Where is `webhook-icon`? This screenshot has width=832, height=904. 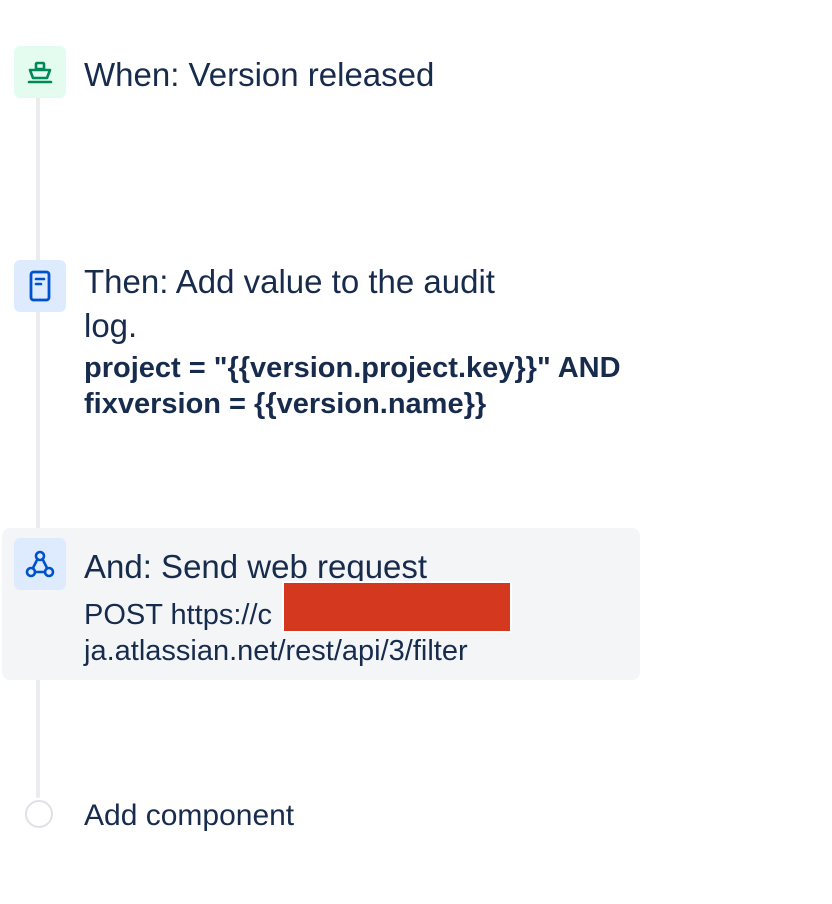
webhook-icon is located at coordinates (40, 564).